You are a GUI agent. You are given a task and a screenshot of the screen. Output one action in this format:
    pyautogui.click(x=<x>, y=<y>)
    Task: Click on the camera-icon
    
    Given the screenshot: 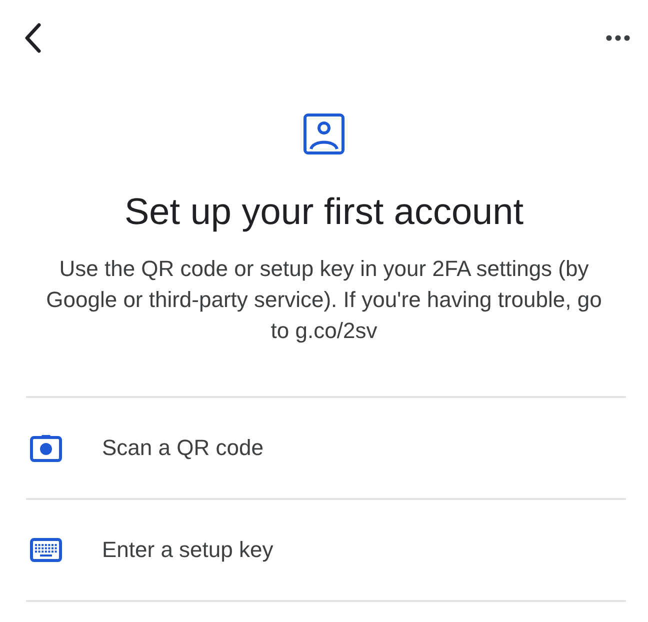 What is the action you would take?
    pyautogui.click(x=46, y=448)
    